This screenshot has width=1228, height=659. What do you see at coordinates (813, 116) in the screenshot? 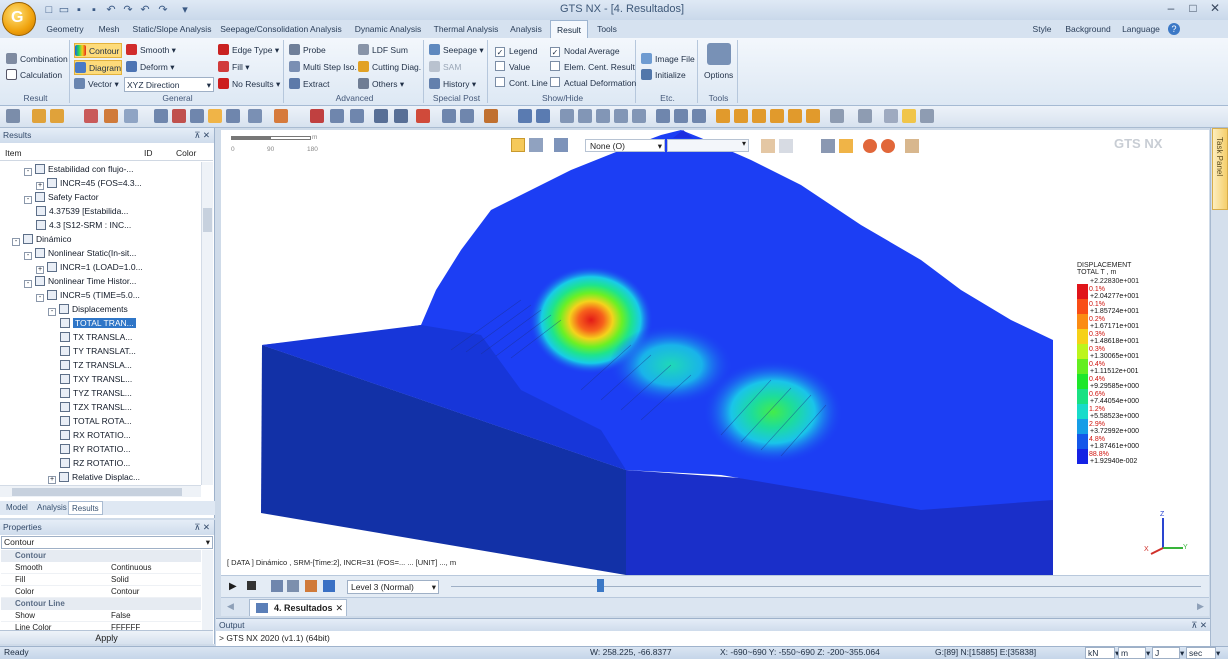
I see `view-bottom-icon` at bounding box center [813, 116].